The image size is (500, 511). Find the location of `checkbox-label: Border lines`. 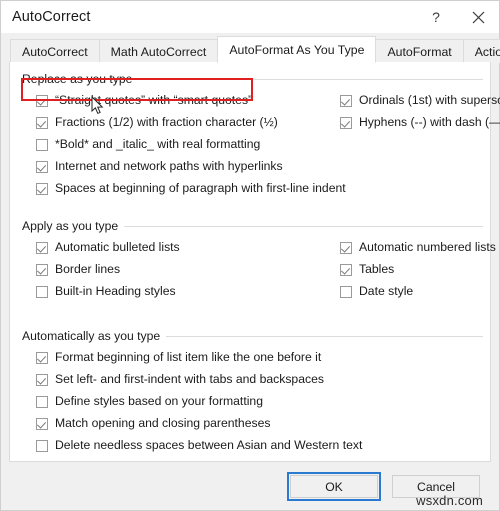

checkbox-label: Border lines is located at coordinates (88, 269).